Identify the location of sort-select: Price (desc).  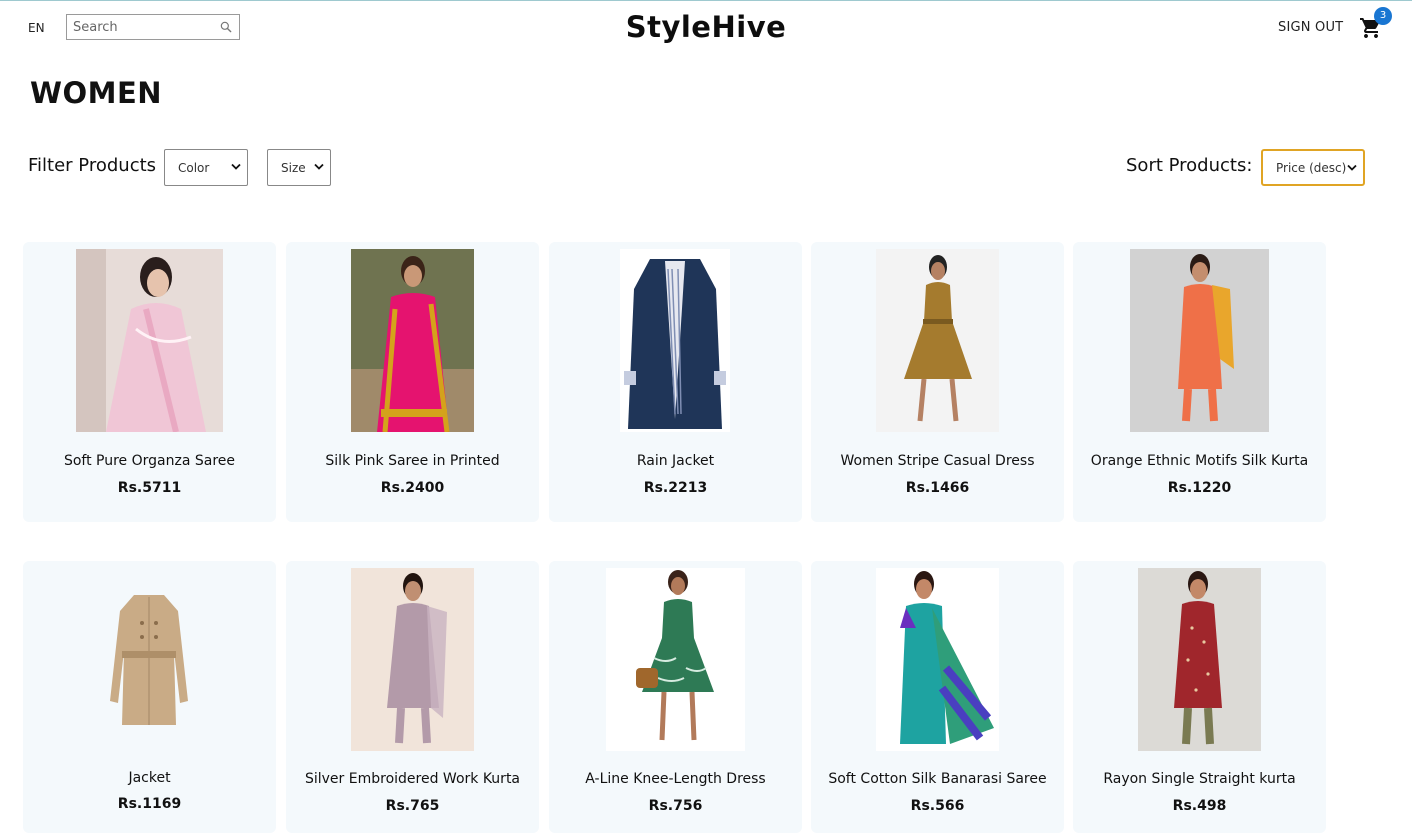
(1313, 167).